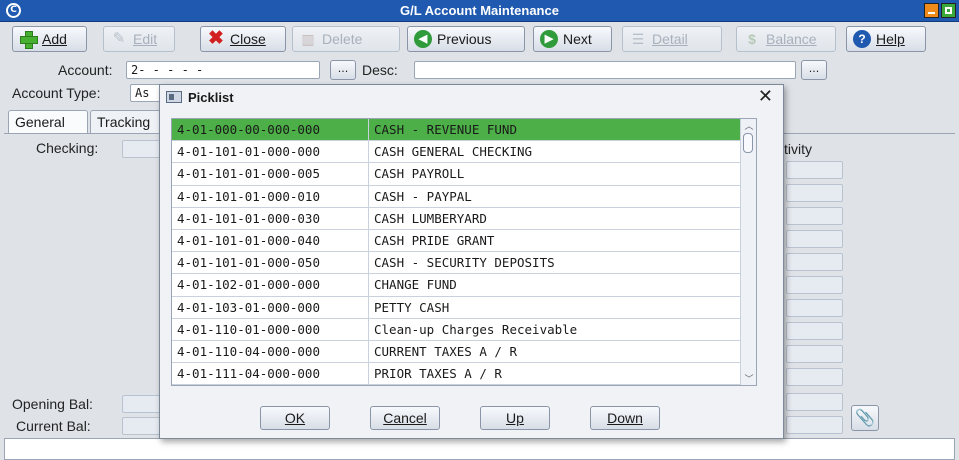 This screenshot has width=959, height=460. Describe the element at coordinates (765, 97) in the screenshot. I see `dialog-close-button: ✕` at that location.